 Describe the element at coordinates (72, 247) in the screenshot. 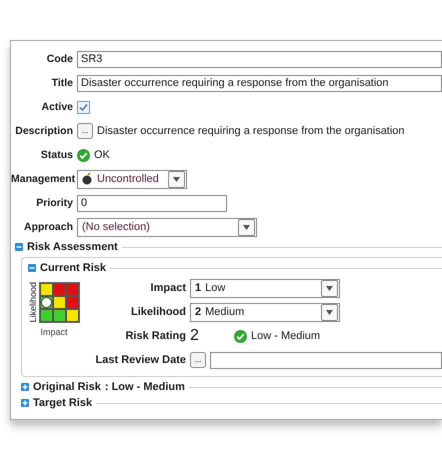

I see `section-title: Risk Assessment` at that location.